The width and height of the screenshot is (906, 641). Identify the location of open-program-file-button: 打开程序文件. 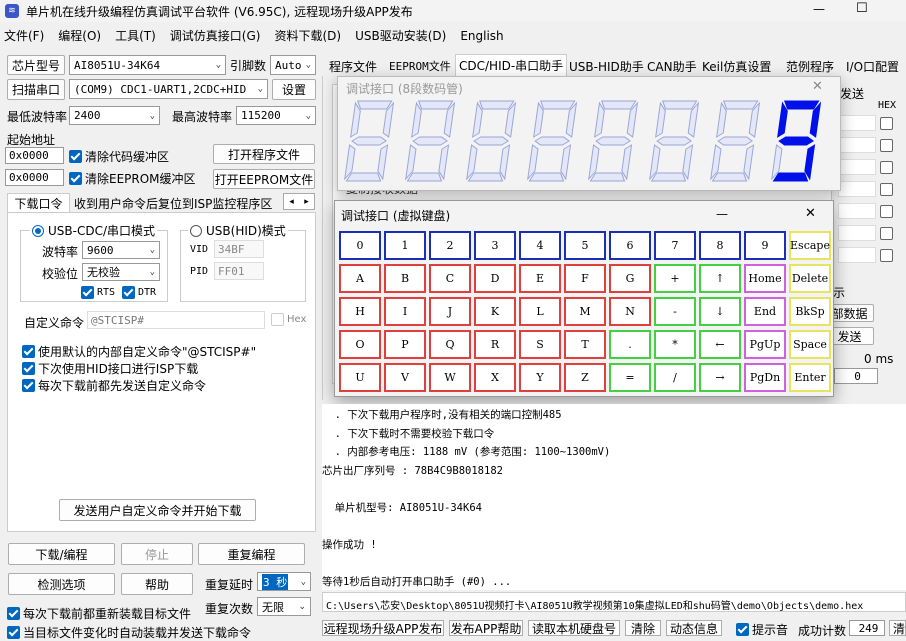
(264, 154).